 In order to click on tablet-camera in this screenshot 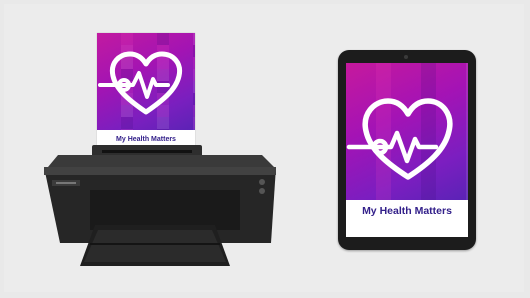, I will do `click(406, 57)`.